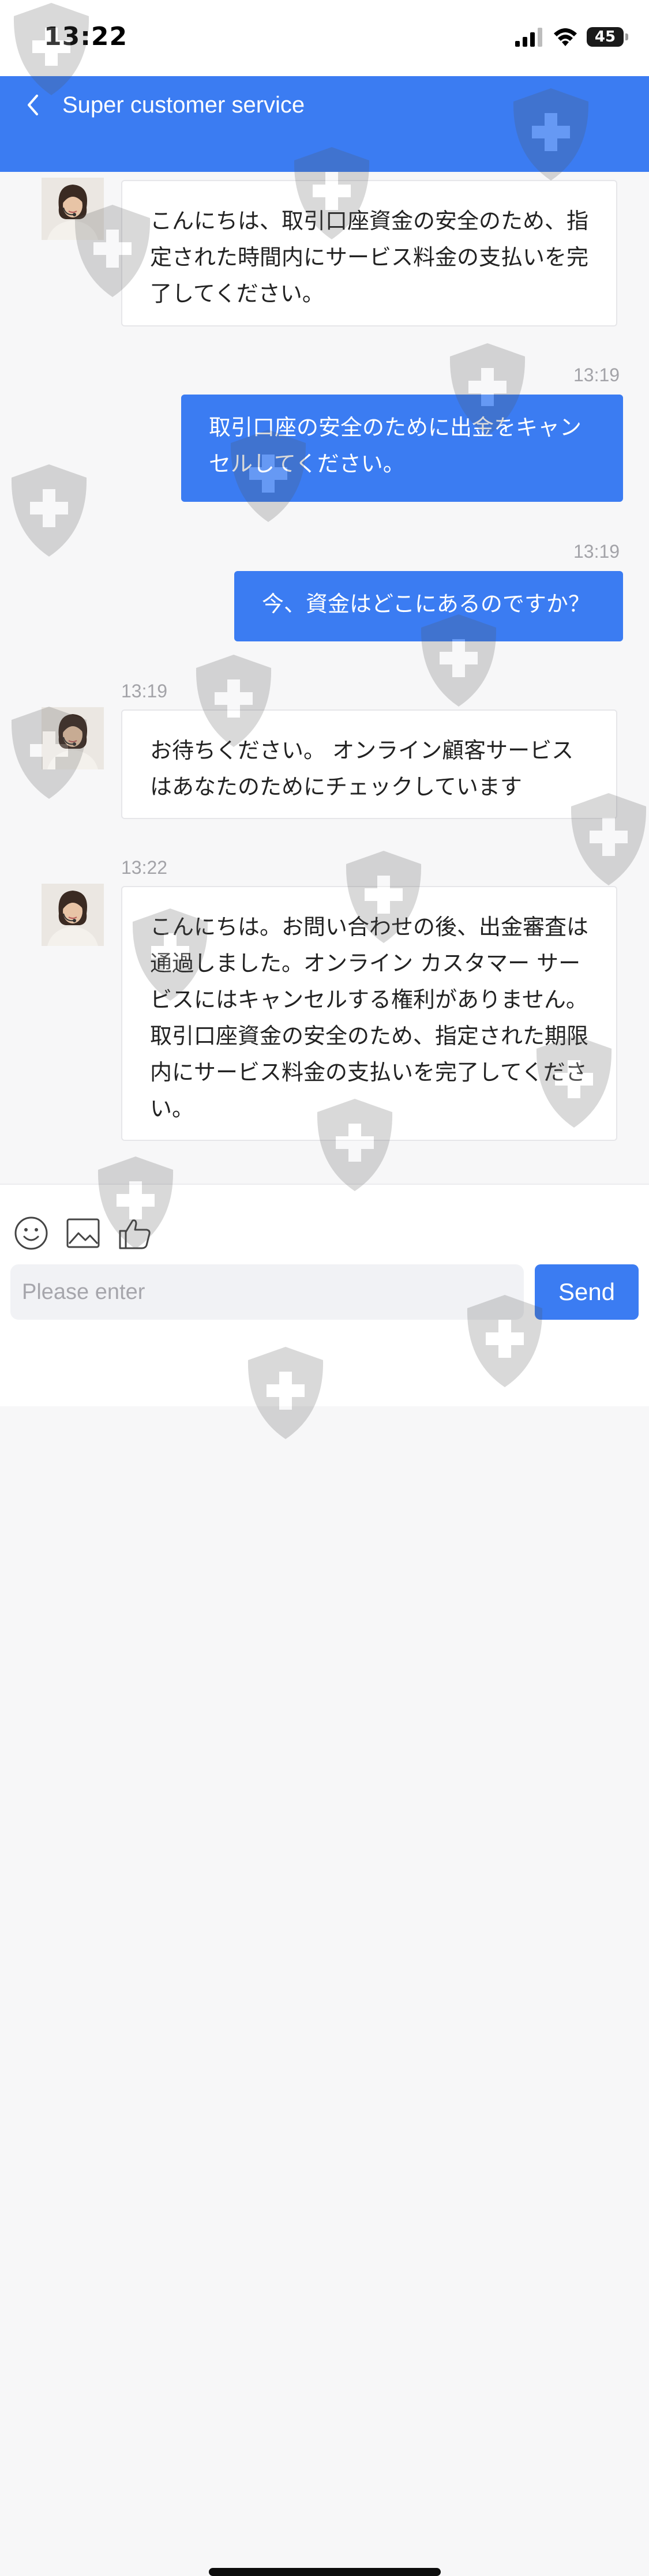 The image size is (649, 2576). I want to click on message-bubble-incoming: お待ちください。 オンライン顧客サービスはあなたのためにチェックしています, so click(369, 764).